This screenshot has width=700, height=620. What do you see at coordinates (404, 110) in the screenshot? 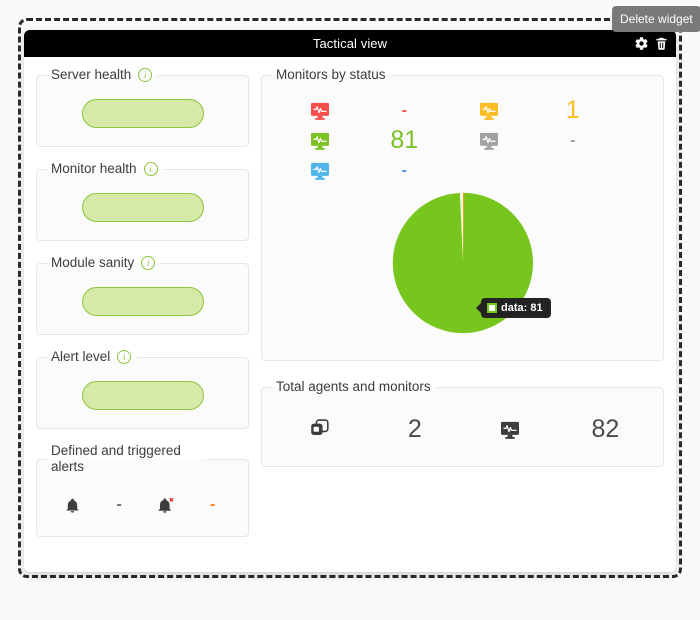
I see `monitor-critical-value: -` at bounding box center [404, 110].